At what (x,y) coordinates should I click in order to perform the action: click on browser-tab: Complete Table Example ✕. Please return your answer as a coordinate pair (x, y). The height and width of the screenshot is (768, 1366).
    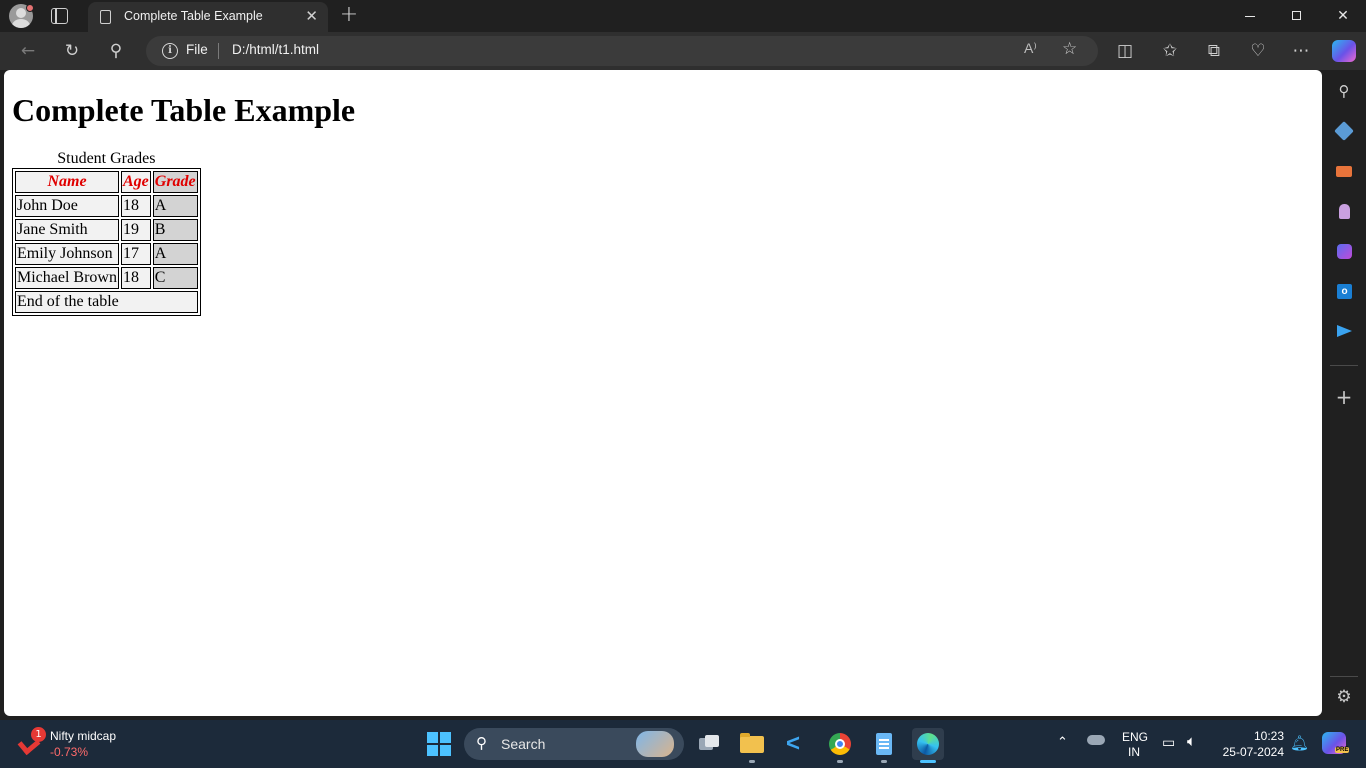
    Looking at the image, I should click on (208, 17).